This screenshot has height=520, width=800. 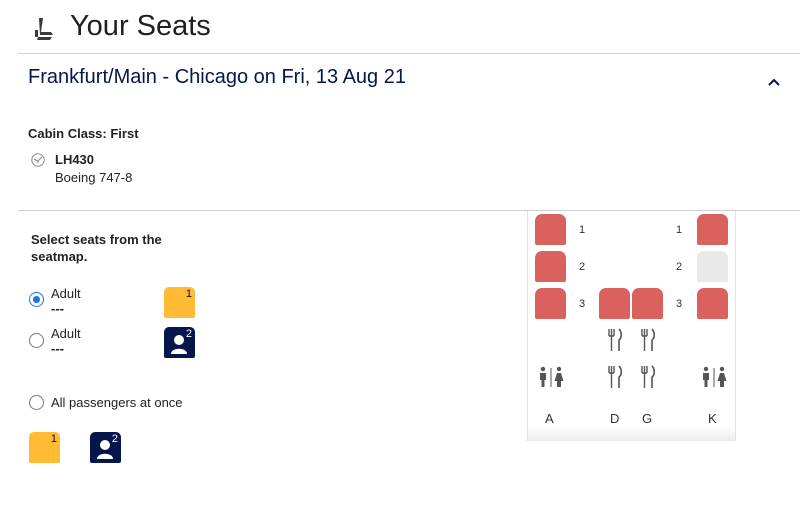 I want to click on all-passengers-label: All passengers at once, so click(x=117, y=402).